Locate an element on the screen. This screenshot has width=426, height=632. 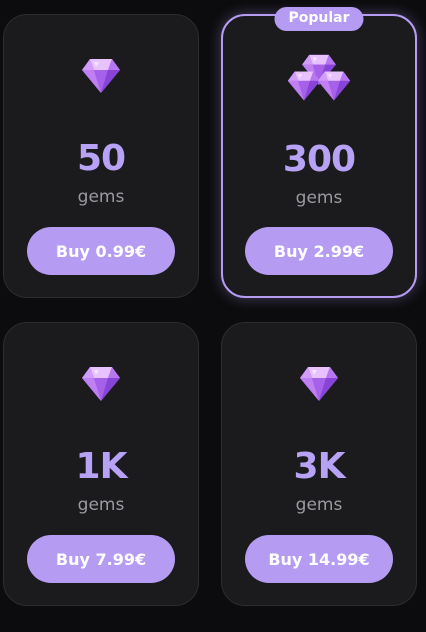
buy-button: Buy 0.99€ is located at coordinates (101, 251).